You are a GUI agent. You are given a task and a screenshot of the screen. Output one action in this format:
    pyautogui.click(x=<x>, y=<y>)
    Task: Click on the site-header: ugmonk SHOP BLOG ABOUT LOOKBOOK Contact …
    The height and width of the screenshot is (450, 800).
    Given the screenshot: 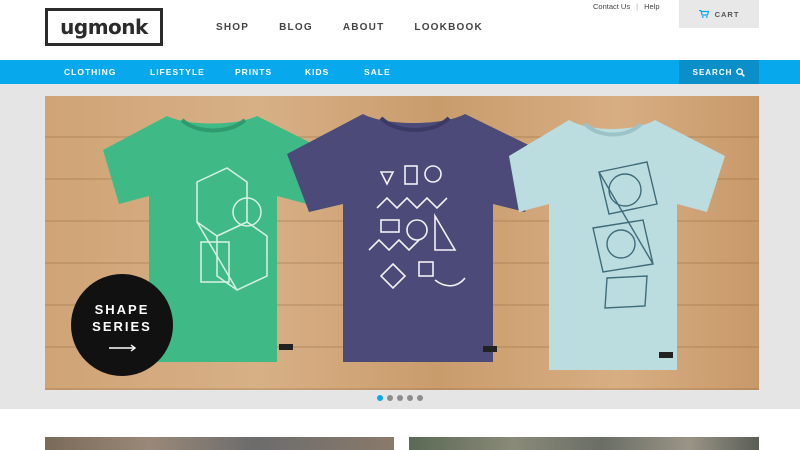 What is the action you would take?
    pyautogui.click(x=400, y=30)
    